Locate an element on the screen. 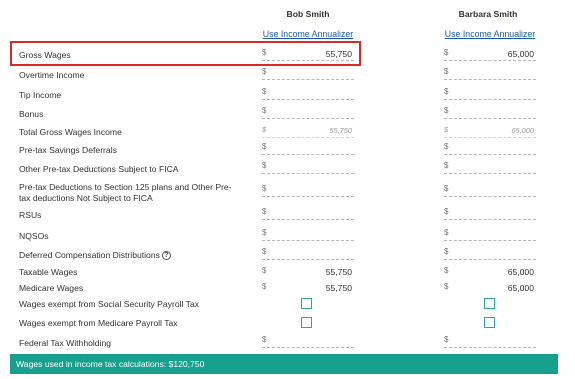 The image size is (575, 379). overtime-income-input-bob: $ is located at coordinates (308, 73).